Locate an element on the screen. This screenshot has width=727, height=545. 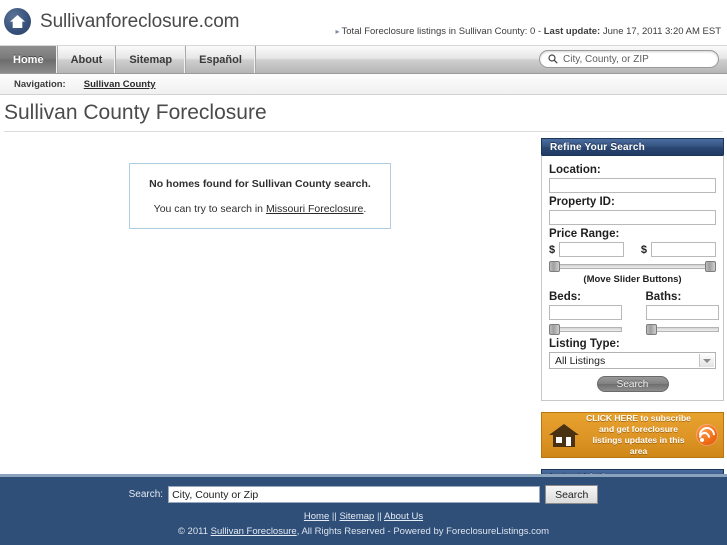
listing-type-label: Listing Type: is located at coordinates (584, 344).